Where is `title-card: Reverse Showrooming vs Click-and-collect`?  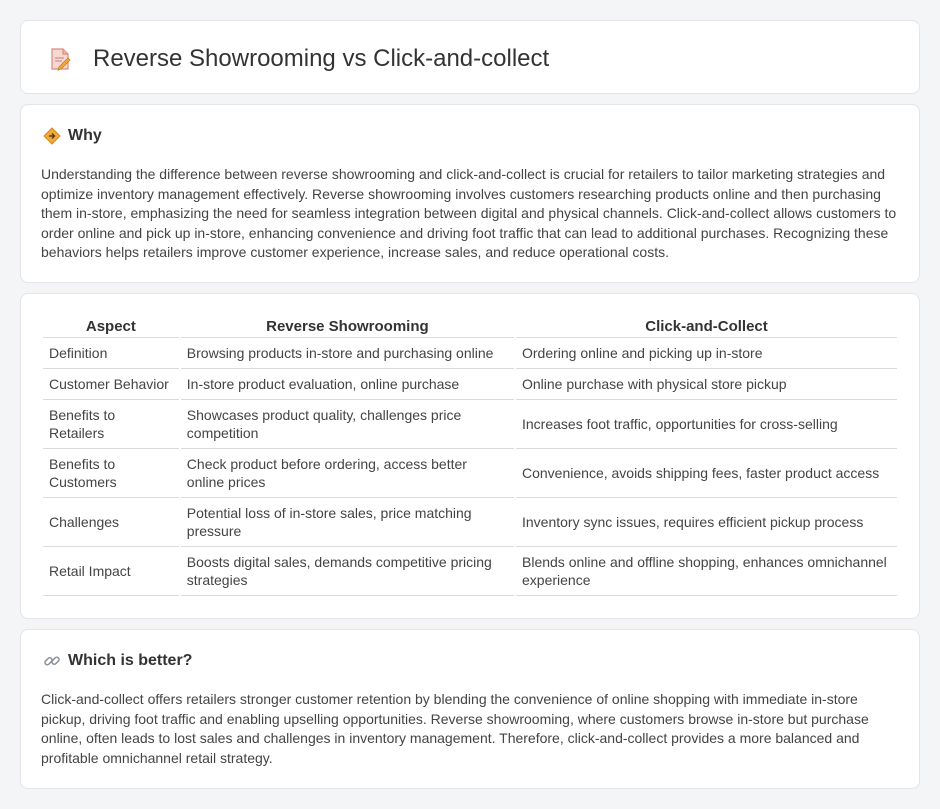 title-card: Reverse Showrooming vs Click-and-collect is located at coordinates (470, 57).